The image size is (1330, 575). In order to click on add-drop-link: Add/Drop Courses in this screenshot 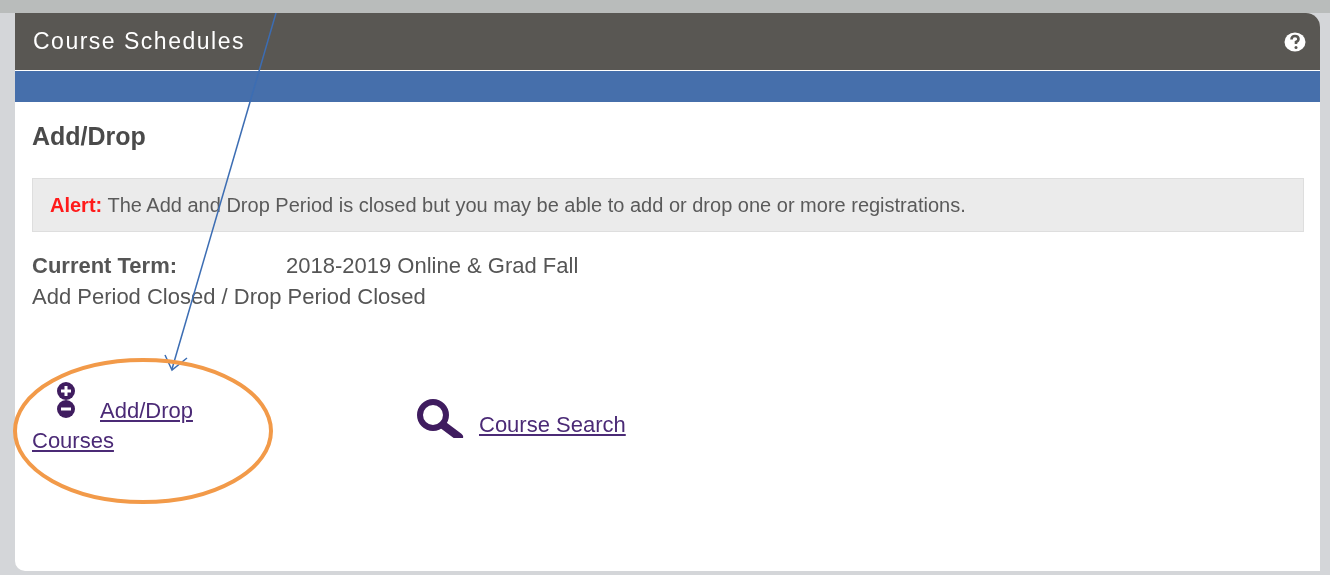, I will do `click(154, 419)`.